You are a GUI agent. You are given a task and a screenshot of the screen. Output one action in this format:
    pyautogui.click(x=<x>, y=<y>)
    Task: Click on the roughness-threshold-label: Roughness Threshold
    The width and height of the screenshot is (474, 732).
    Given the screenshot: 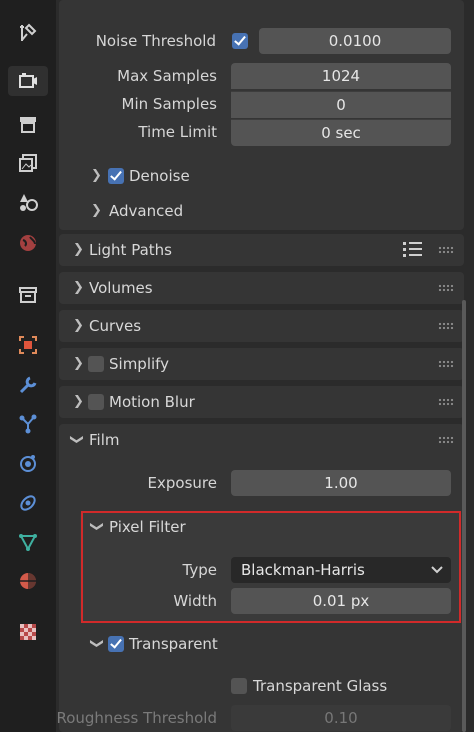 What is the action you would take?
    pyautogui.click(x=136, y=718)
    